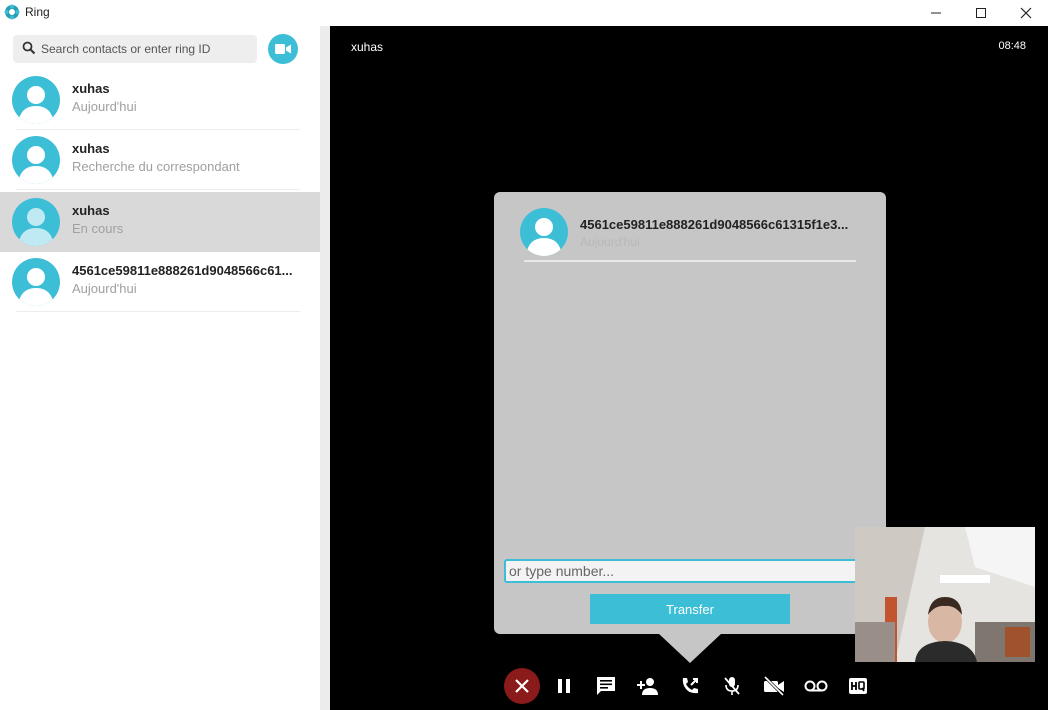 This screenshot has width=1048, height=710. What do you see at coordinates (325, 368) in the screenshot?
I see `sidebar-splitter` at bounding box center [325, 368].